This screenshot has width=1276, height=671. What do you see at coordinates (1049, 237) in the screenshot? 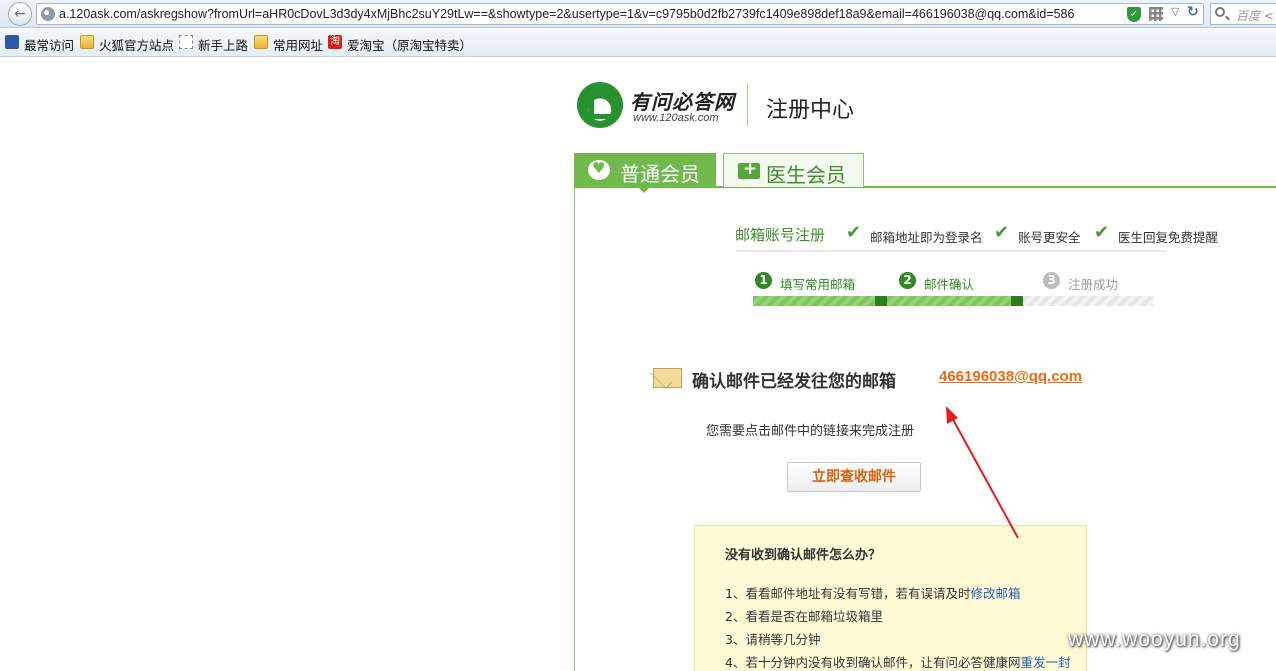
I see `feature-label: 账号更安全` at bounding box center [1049, 237].